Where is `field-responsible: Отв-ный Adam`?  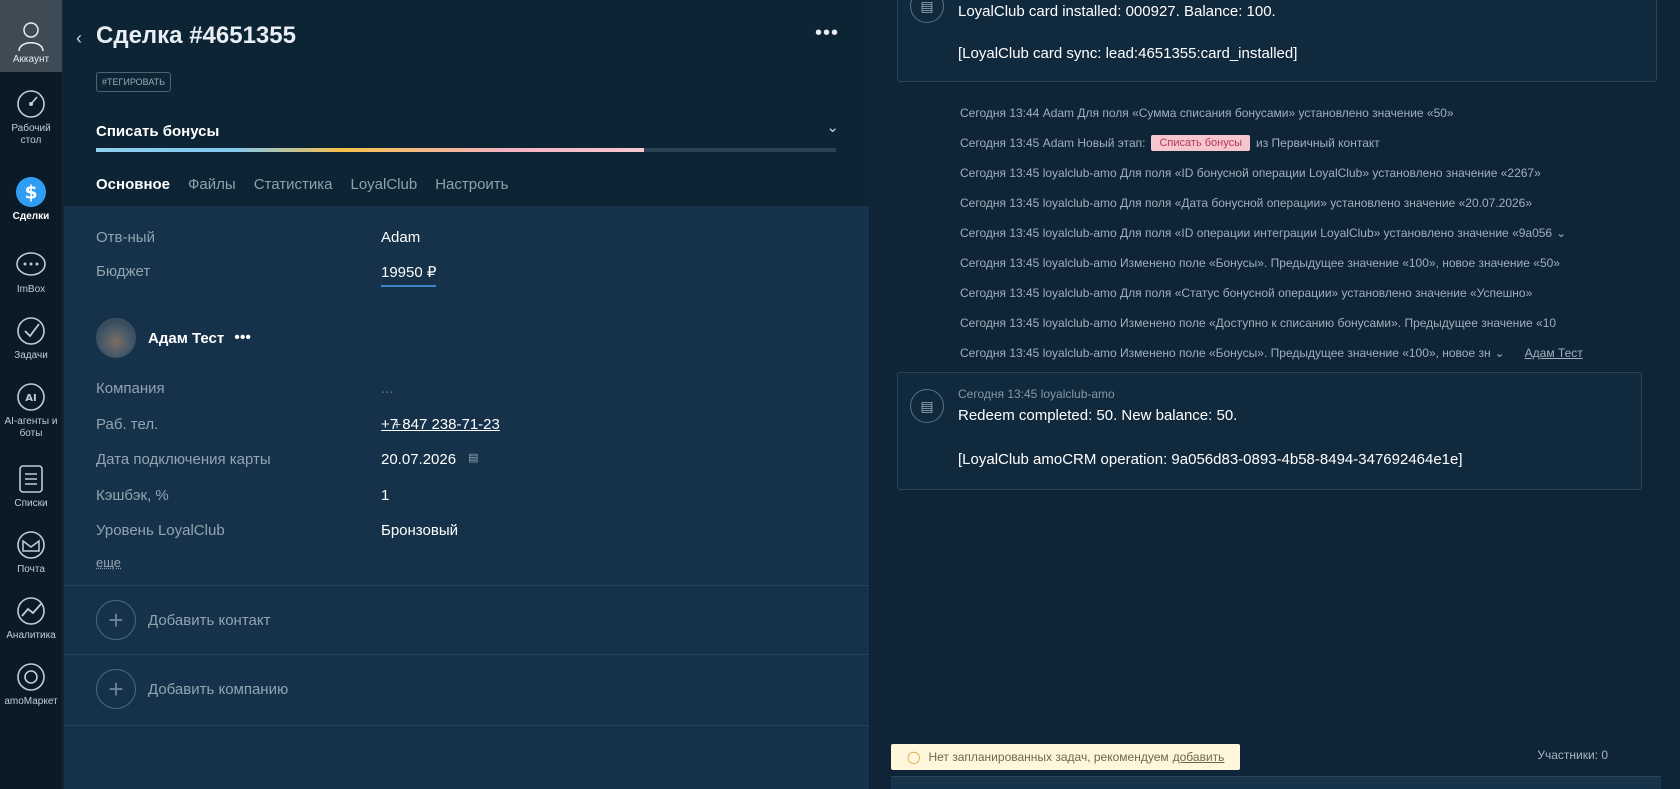 field-responsible: Отв-ный Adam is located at coordinates (258, 237).